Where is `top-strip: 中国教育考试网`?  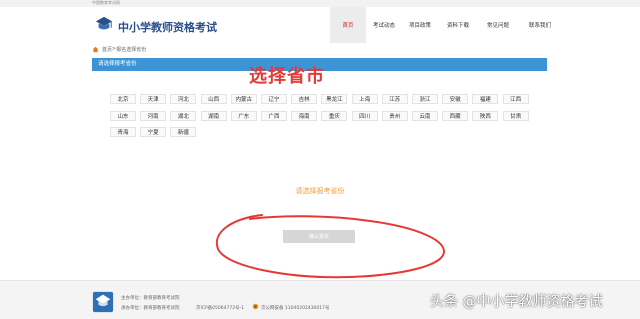 top-strip: 中国教育考试网 is located at coordinates (320, 3).